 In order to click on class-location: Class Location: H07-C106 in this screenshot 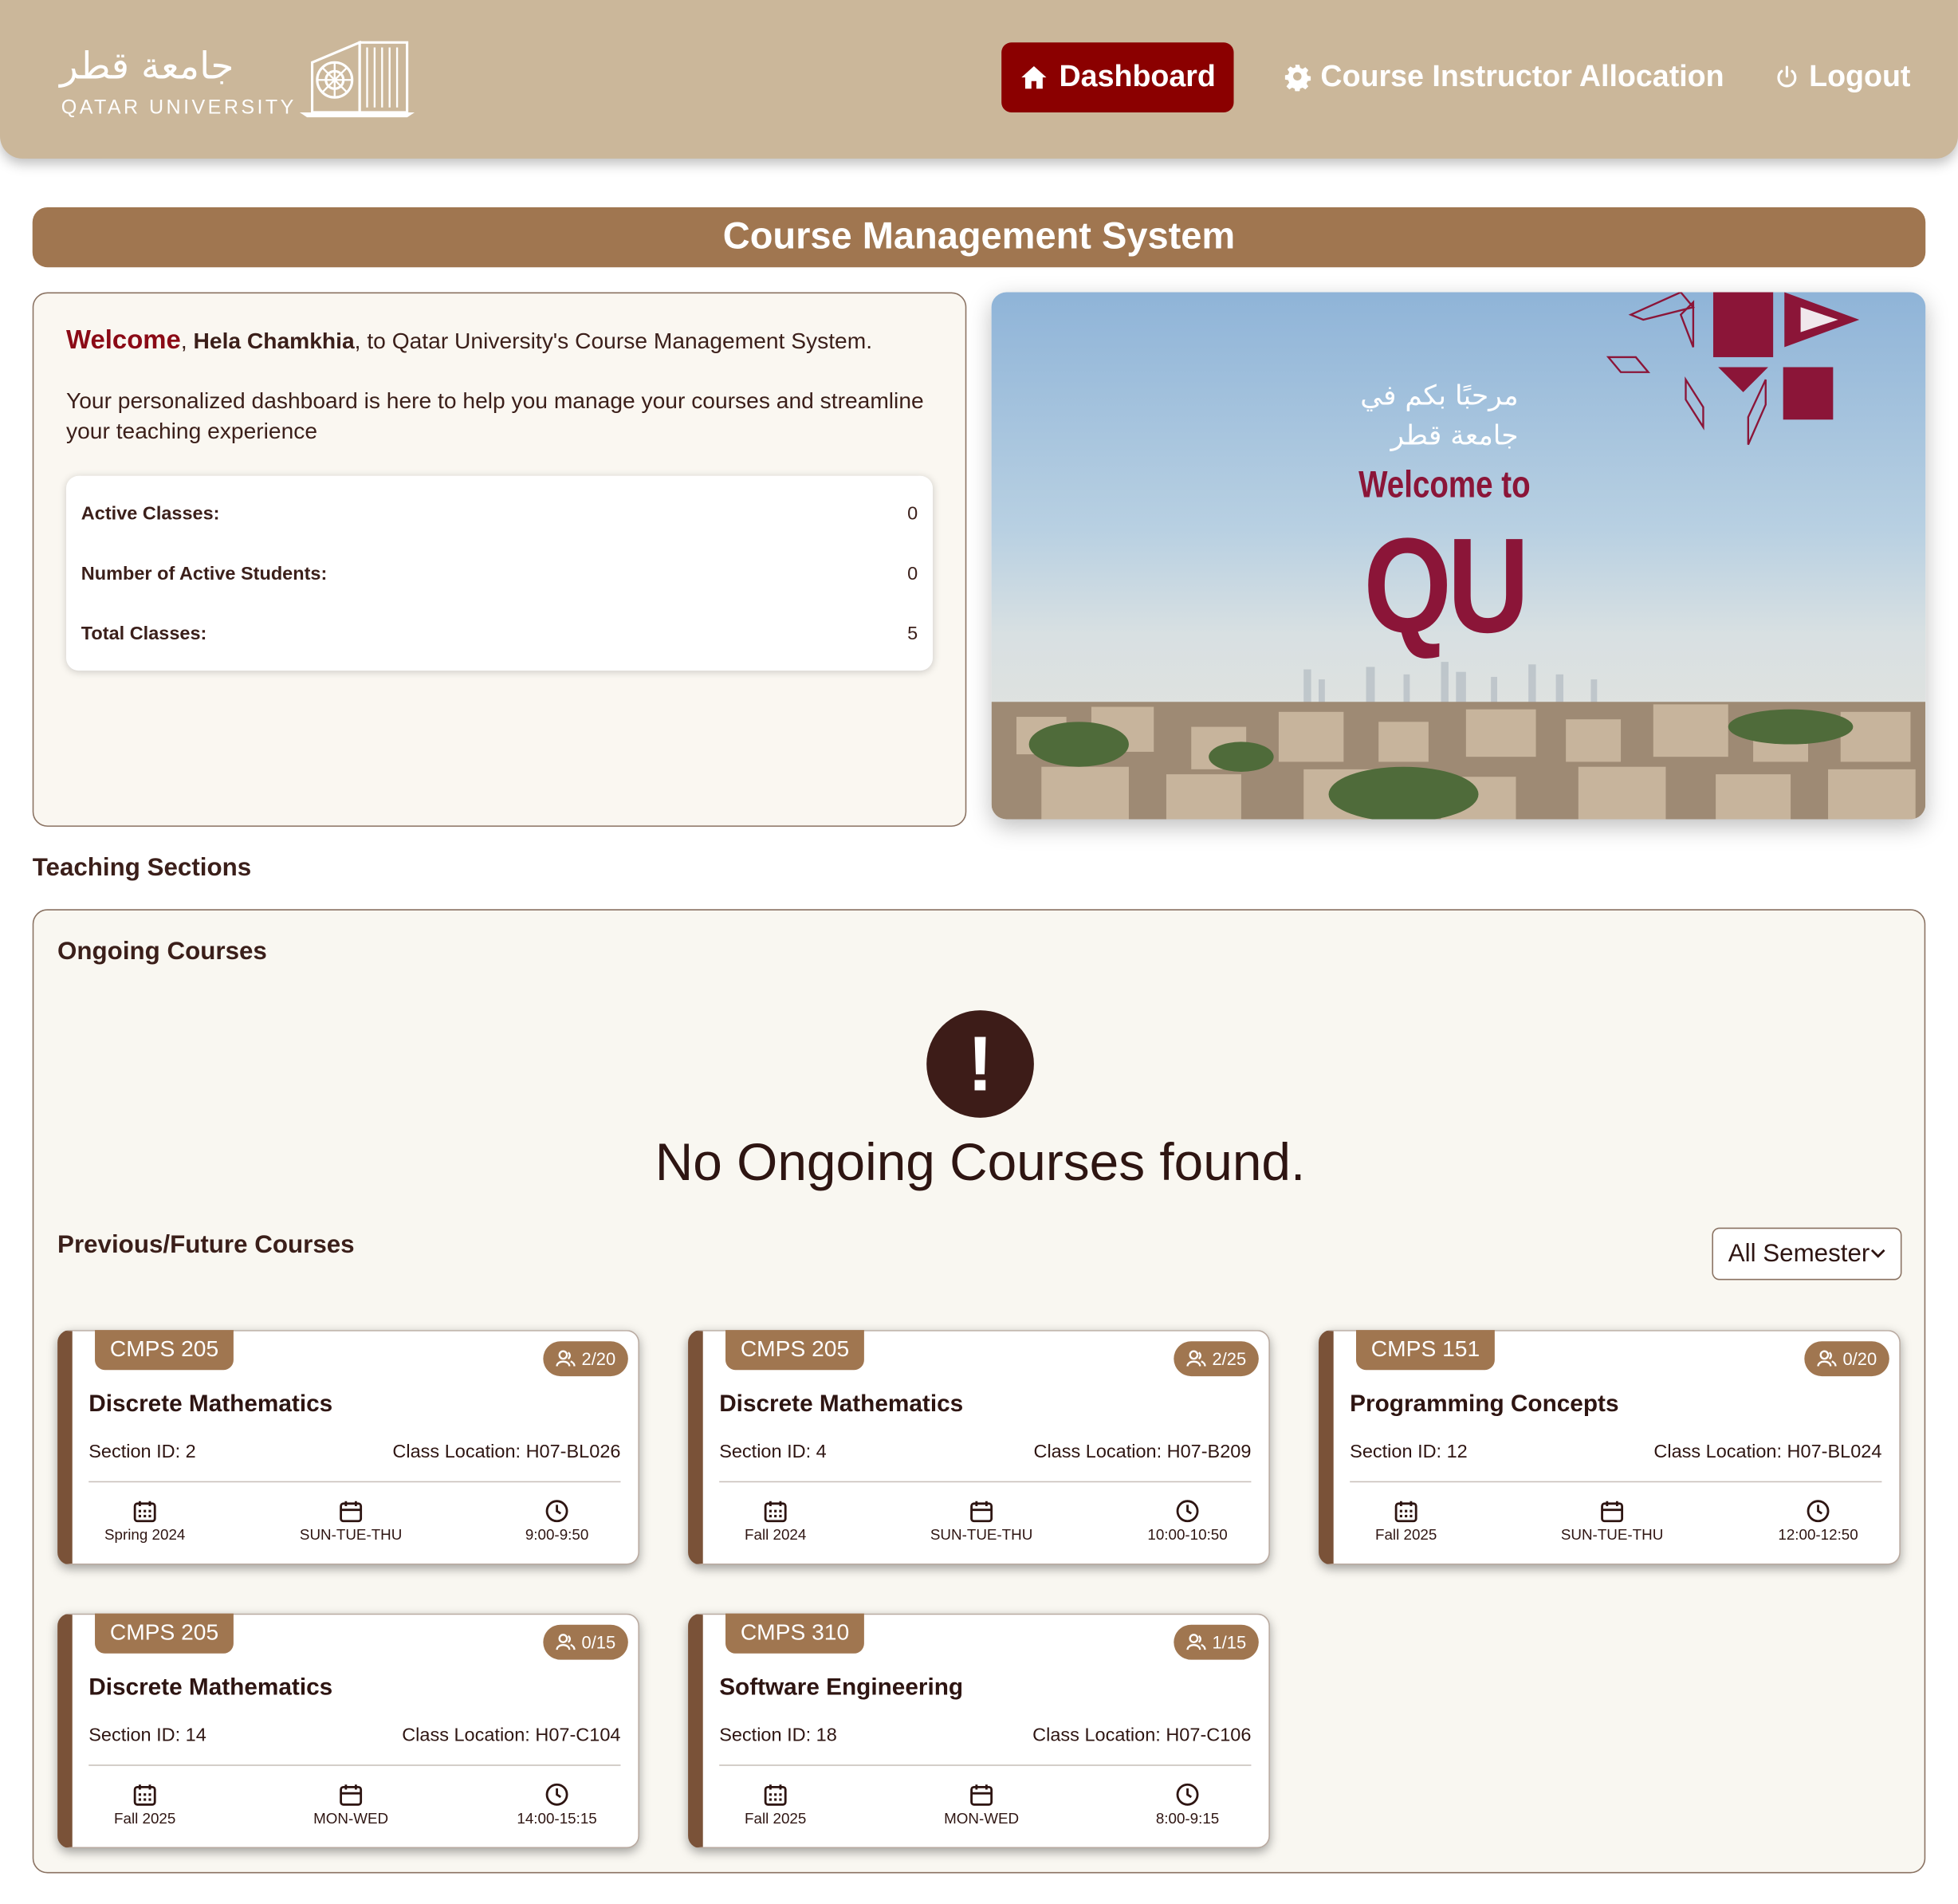, I will do `click(1142, 1735)`.